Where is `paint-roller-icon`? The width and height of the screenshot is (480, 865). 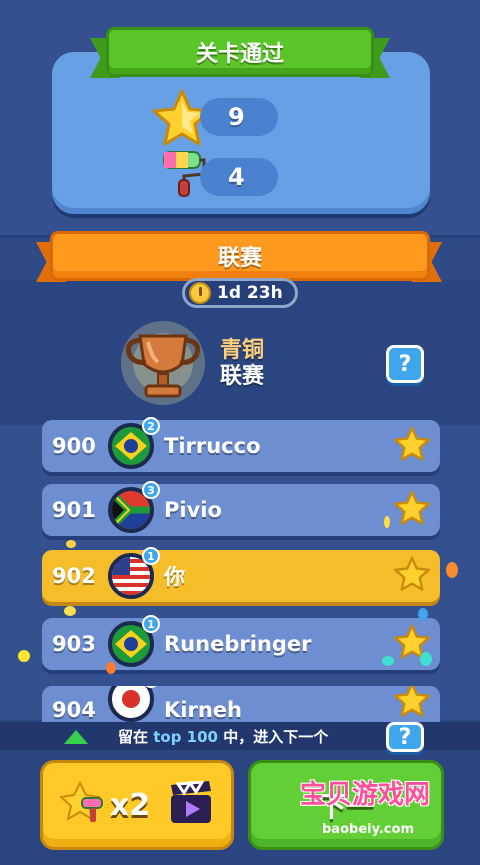 paint-roller-icon is located at coordinates (183, 173).